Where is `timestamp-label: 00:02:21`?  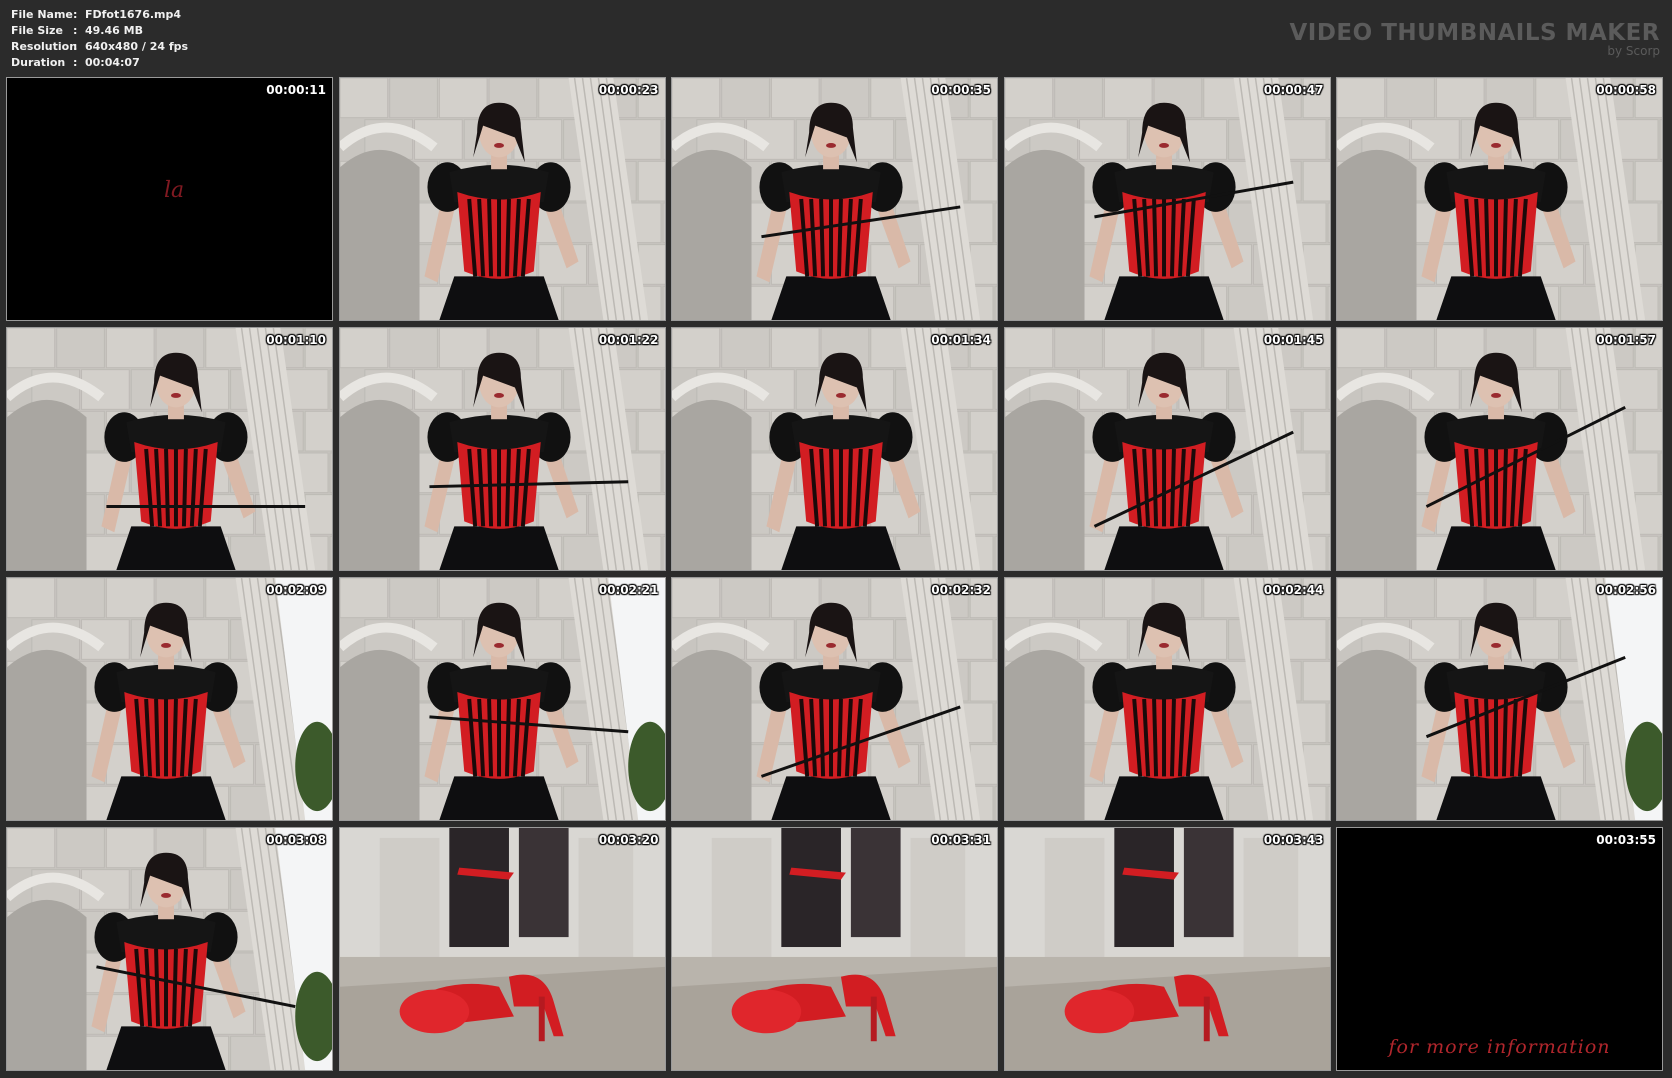
timestamp-label: 00:02:21 is located at coordinates (628, 590).